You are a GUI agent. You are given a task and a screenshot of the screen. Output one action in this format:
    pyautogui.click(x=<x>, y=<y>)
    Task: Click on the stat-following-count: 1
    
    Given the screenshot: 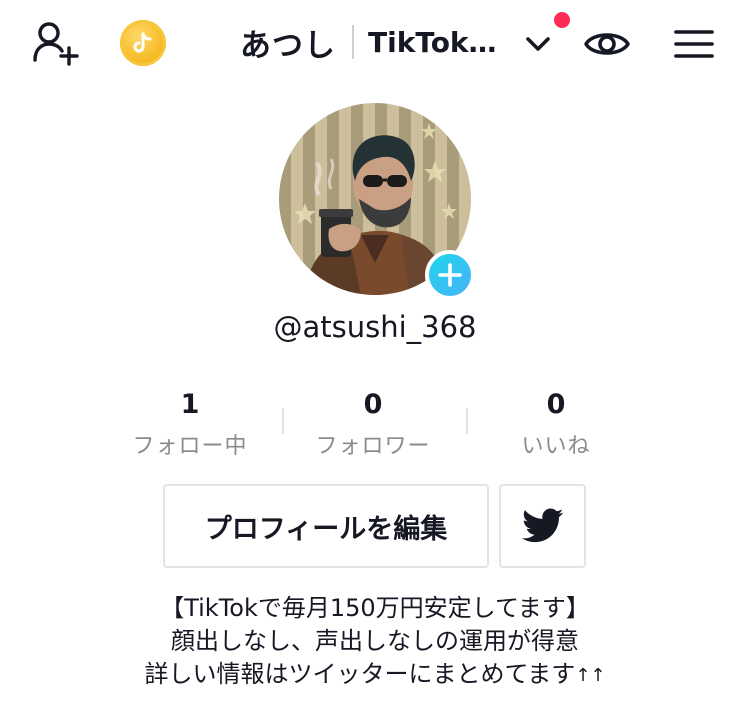 What is the action you would take?
    pyautogui.click(x=190, y=404)
    